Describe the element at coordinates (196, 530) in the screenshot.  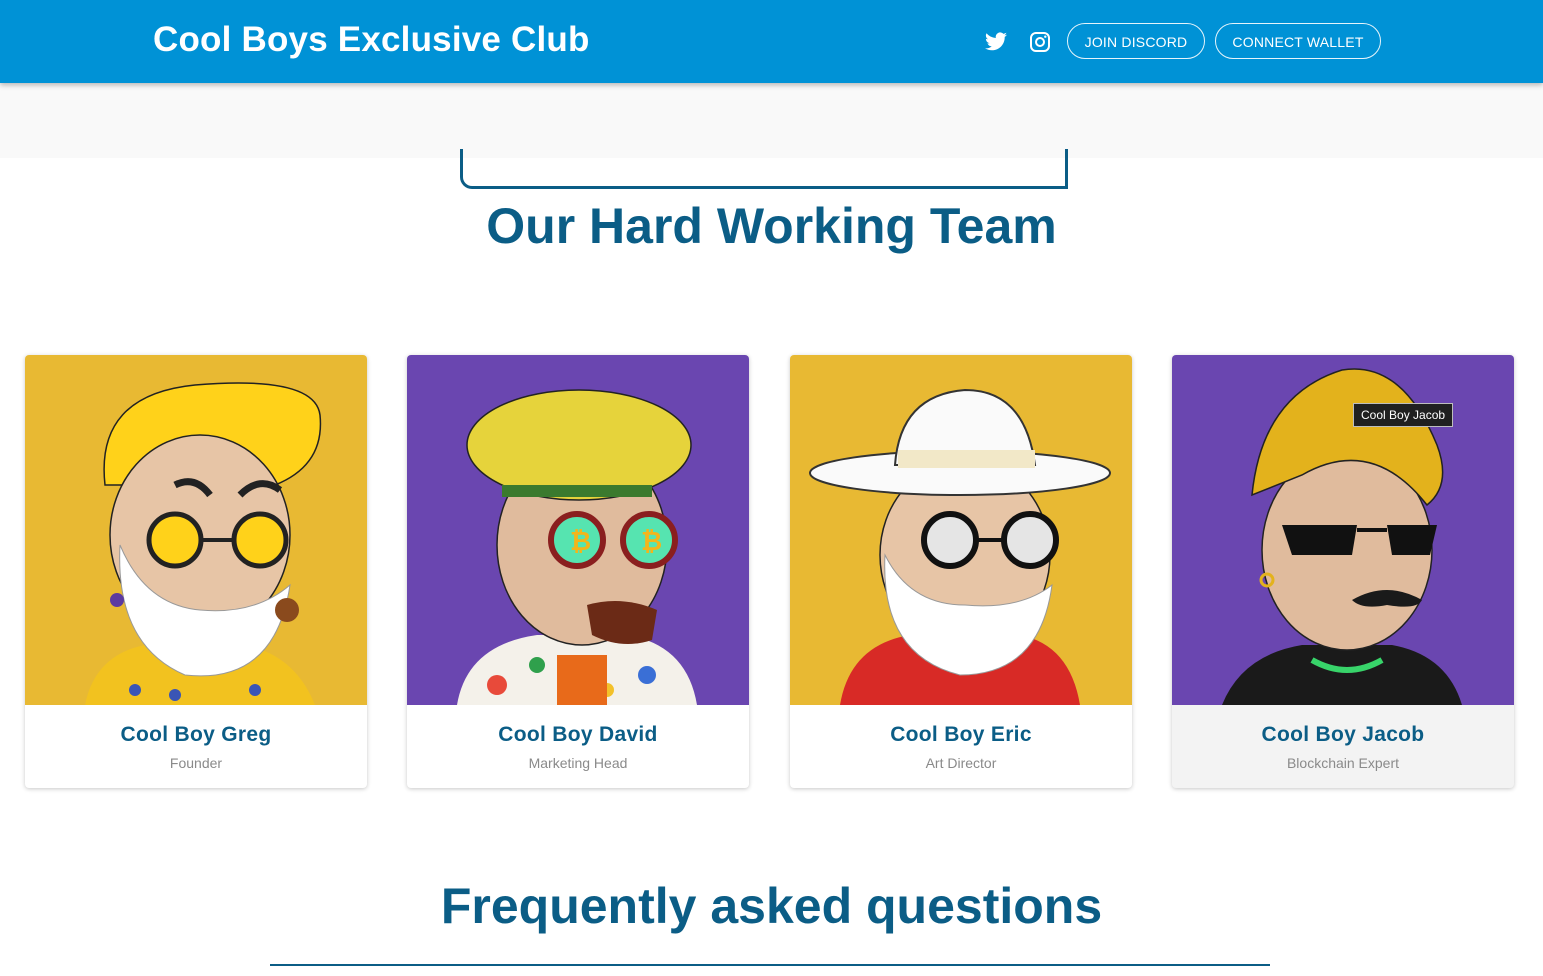
I see `avatar-greg-image` at that location.